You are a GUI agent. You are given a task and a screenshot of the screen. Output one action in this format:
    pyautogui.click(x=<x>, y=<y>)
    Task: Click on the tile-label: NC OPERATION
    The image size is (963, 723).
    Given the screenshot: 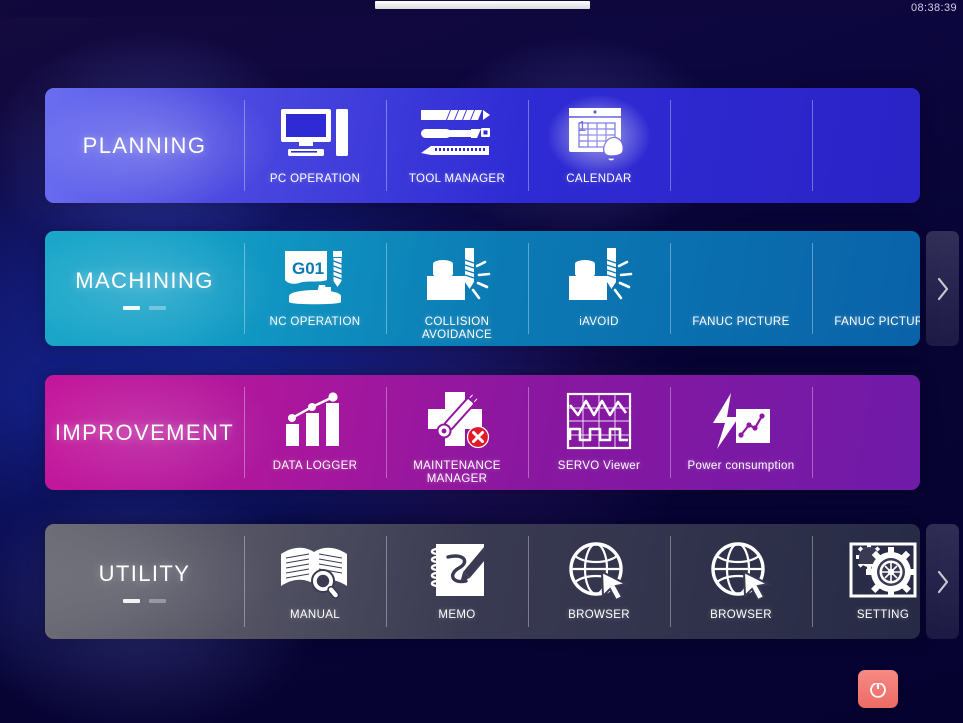 What is the action you would take?
    pyautogui.click(x=315, y=322)
    